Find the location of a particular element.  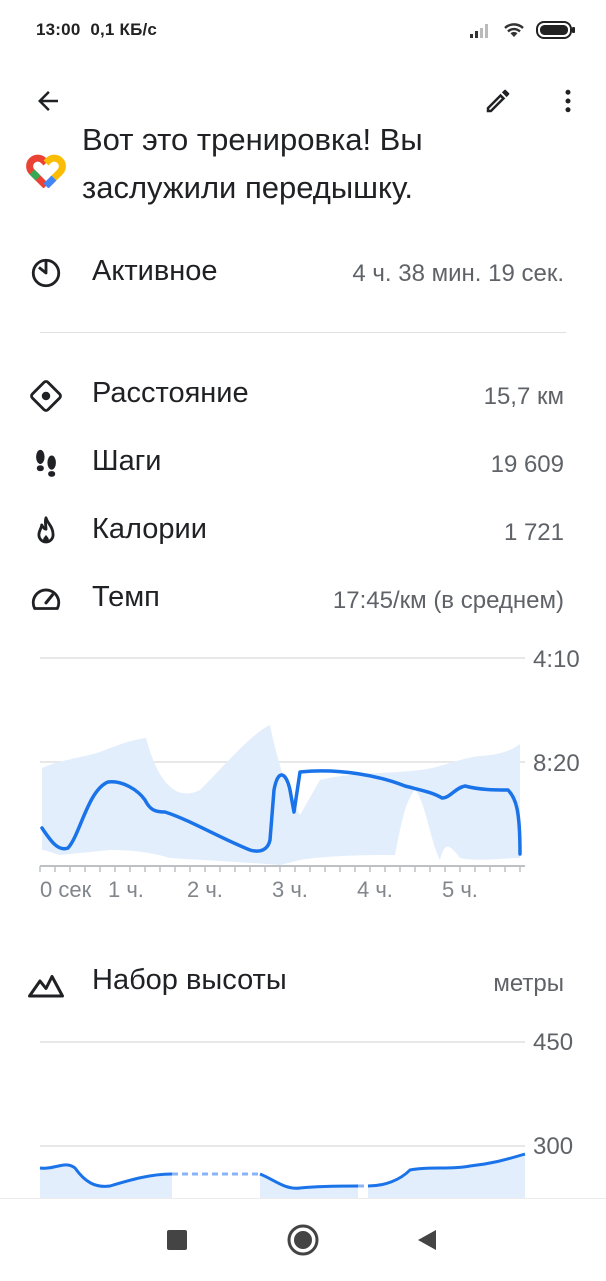

headline-line-1: Вот это тренировка! Вы is located at coordinates (252, 142).